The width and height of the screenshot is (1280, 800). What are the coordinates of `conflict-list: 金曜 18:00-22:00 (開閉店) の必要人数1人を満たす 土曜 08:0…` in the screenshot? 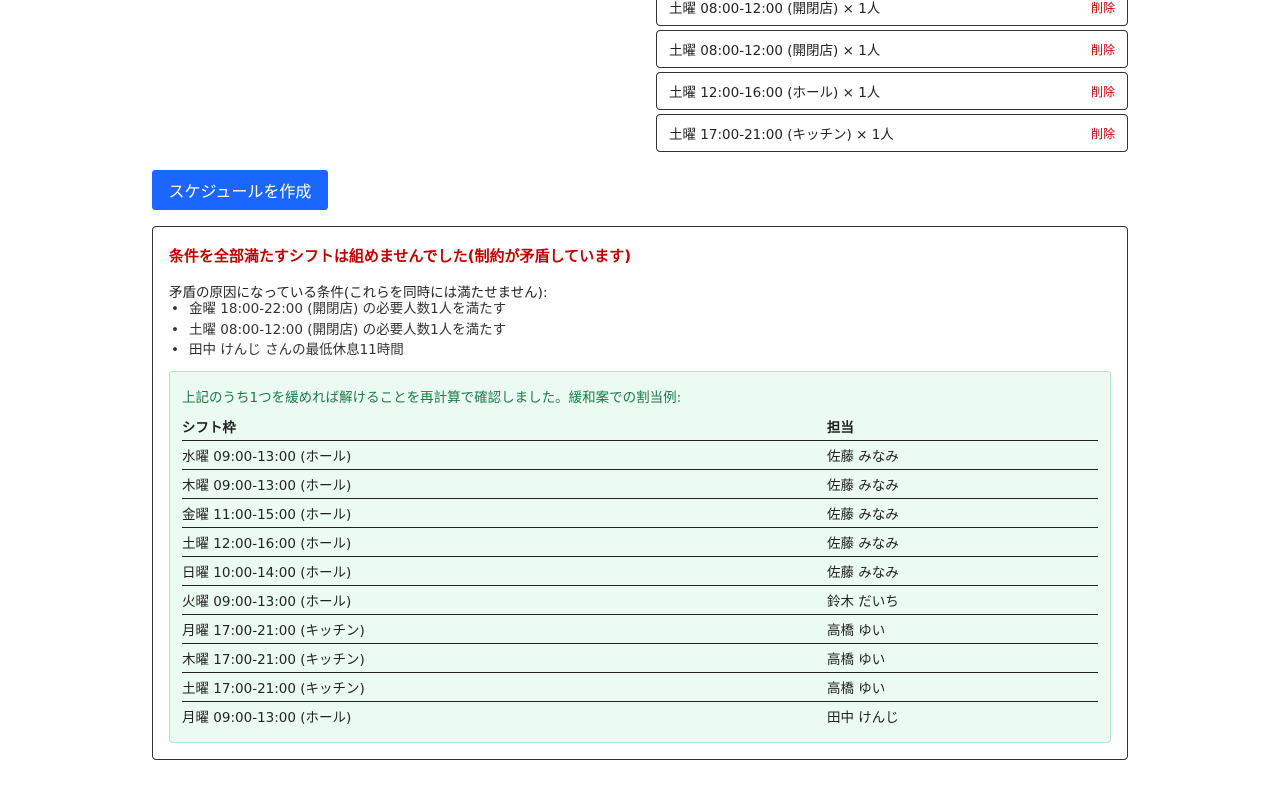 It's located at (337, 330).